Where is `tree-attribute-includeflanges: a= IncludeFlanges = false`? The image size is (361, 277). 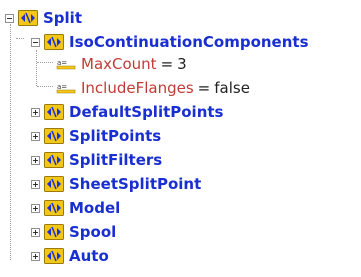 tree-attribute-includeflanges: a= IncludeFlanges = false is located at coordinates (153, 88).